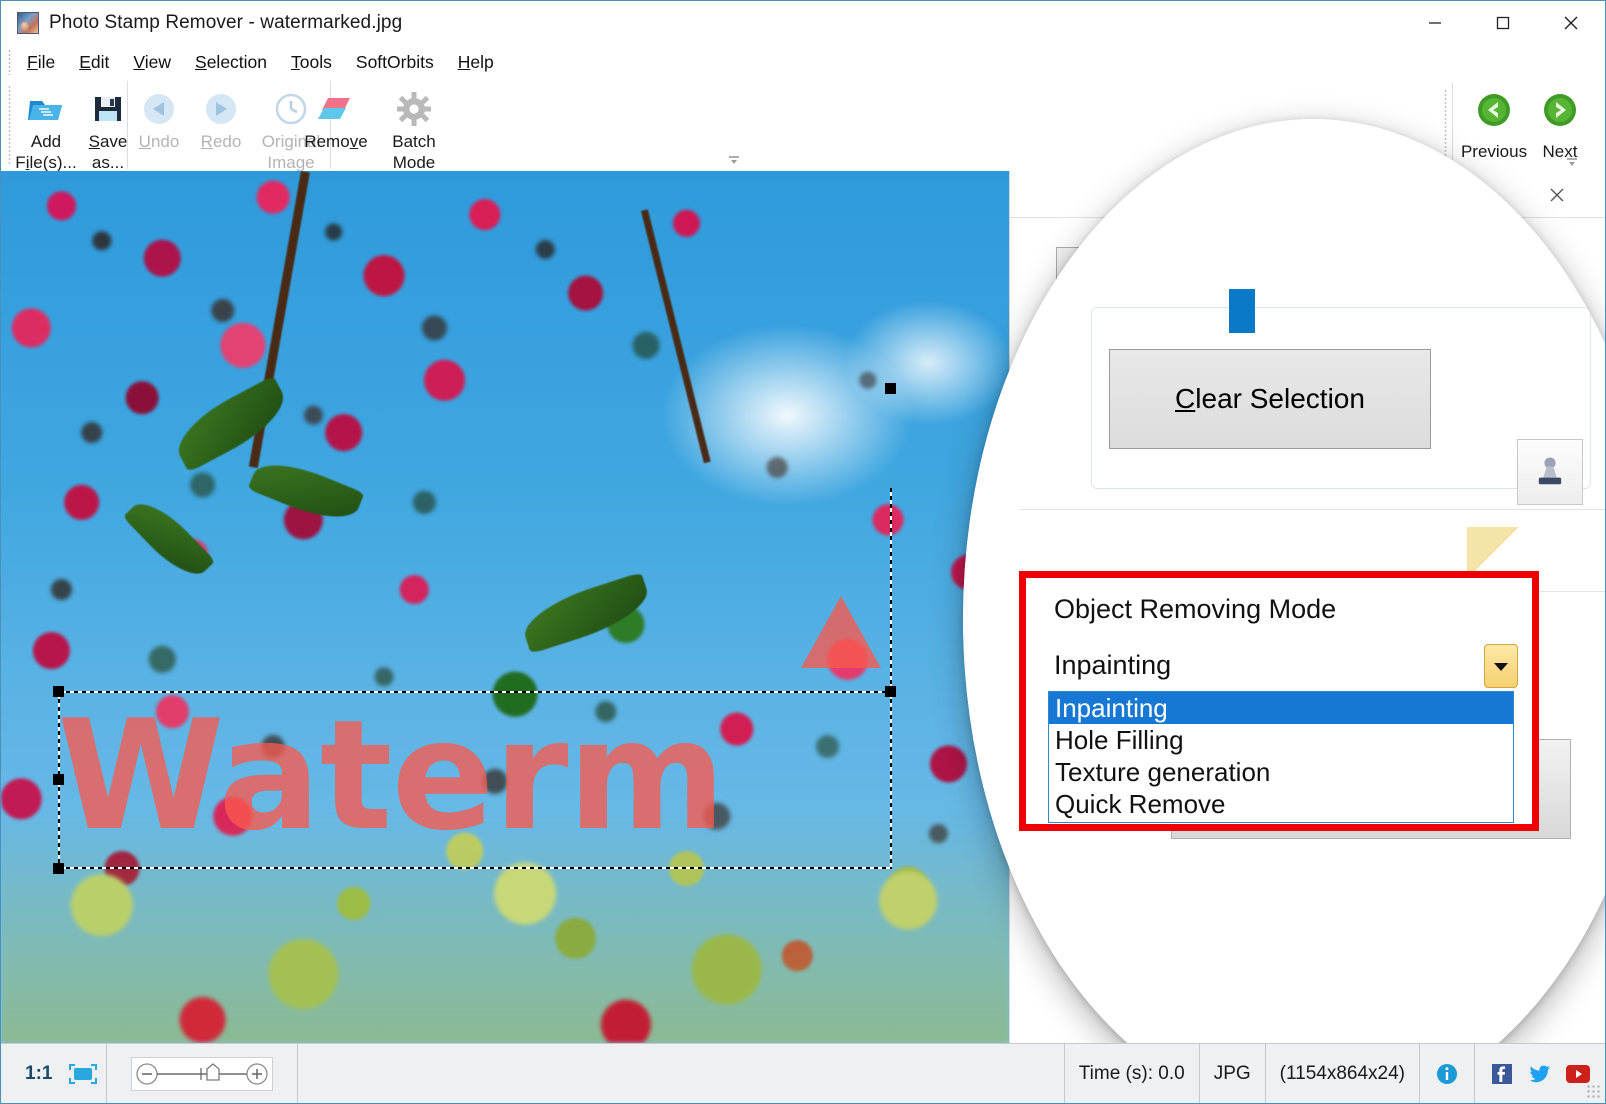 The height and width of the screenshot is (1104, 1606). What do you see at coordinates (475, 780) in the screenshot?
I see `selection-rectangle` at bounding box center [475, 780].